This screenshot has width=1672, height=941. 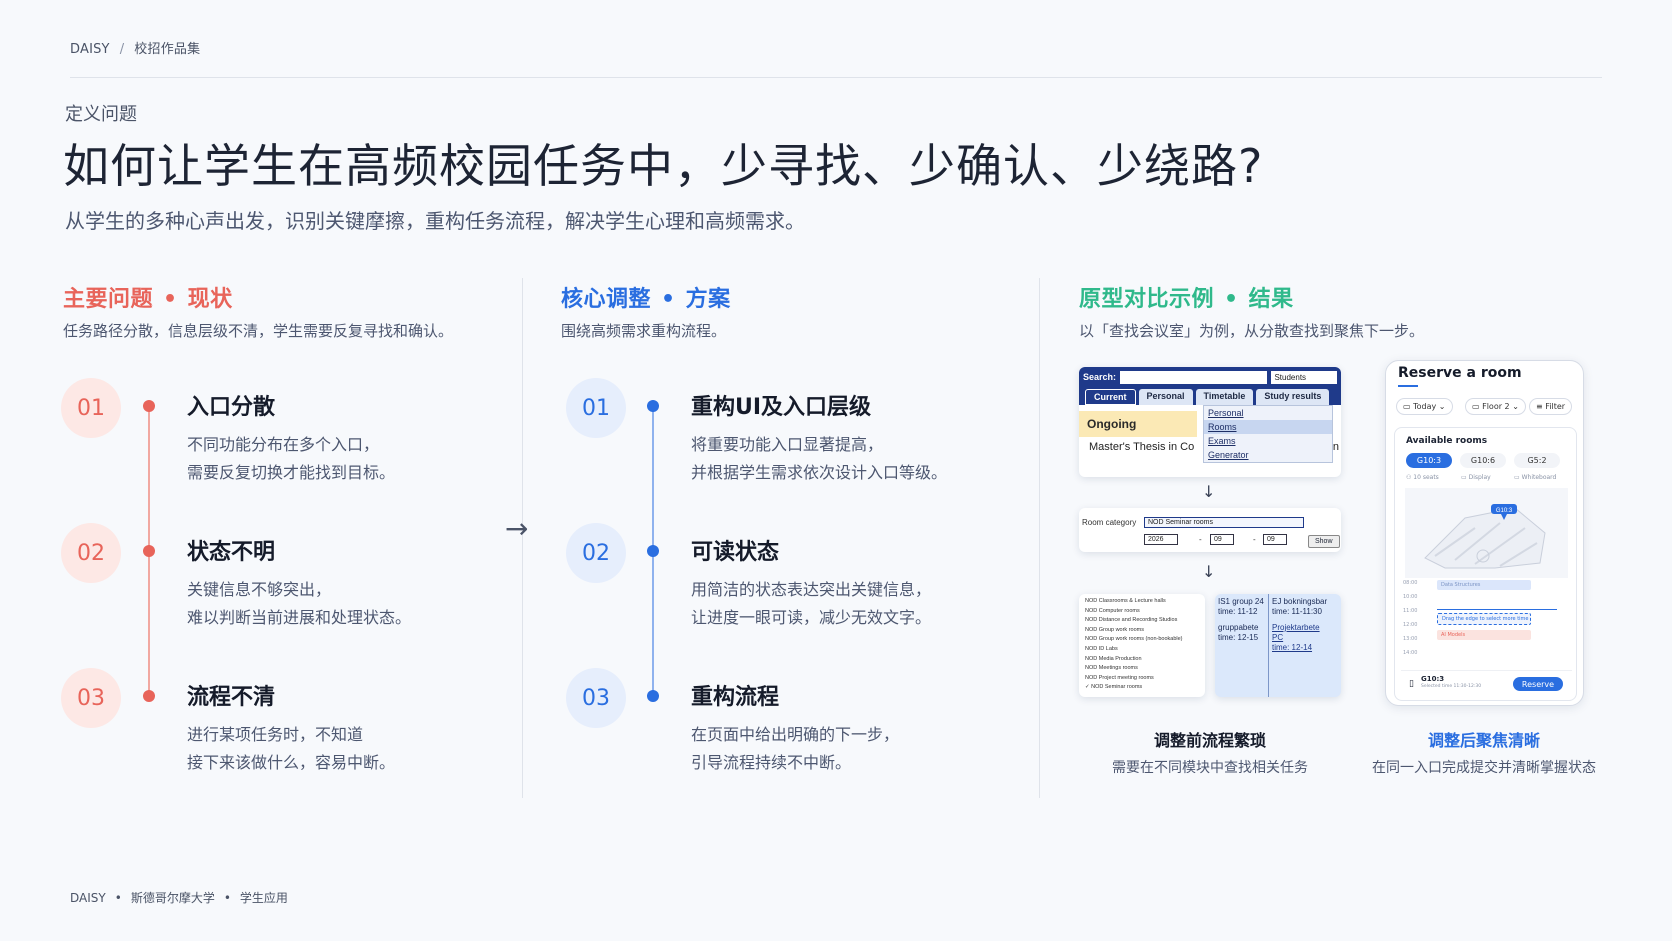 I want to click on legacy-cal-b3: Projektarbete, so click(x=1299, y=628).